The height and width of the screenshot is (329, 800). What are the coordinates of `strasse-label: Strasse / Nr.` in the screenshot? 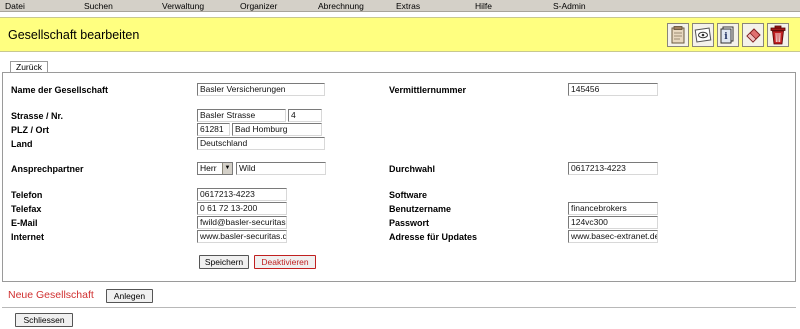 It's located at (37, 116).